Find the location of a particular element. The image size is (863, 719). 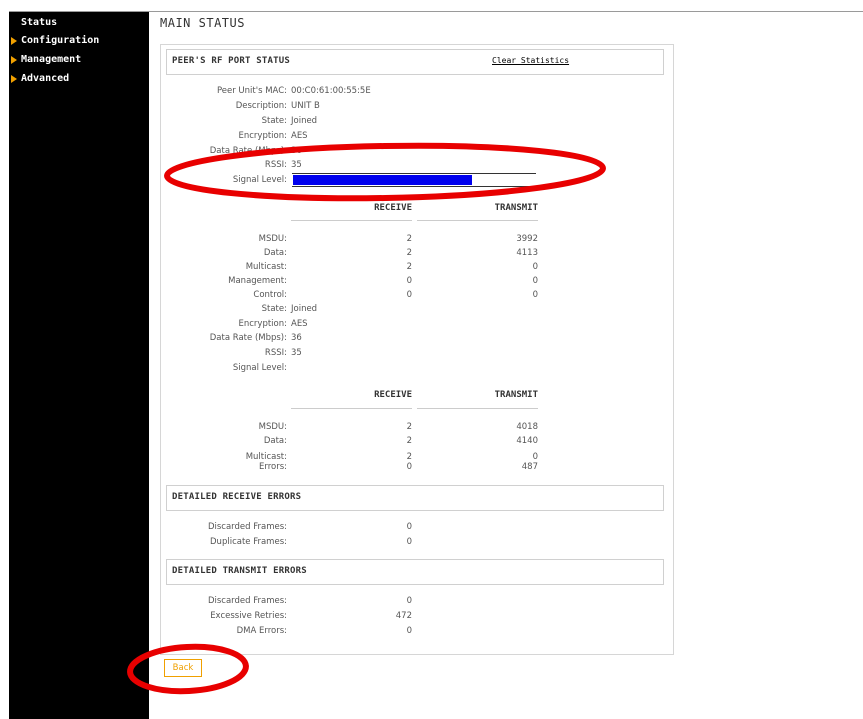

tx-excessive-retries-label: Excessive Retries: is located at coordinates (248, 616).